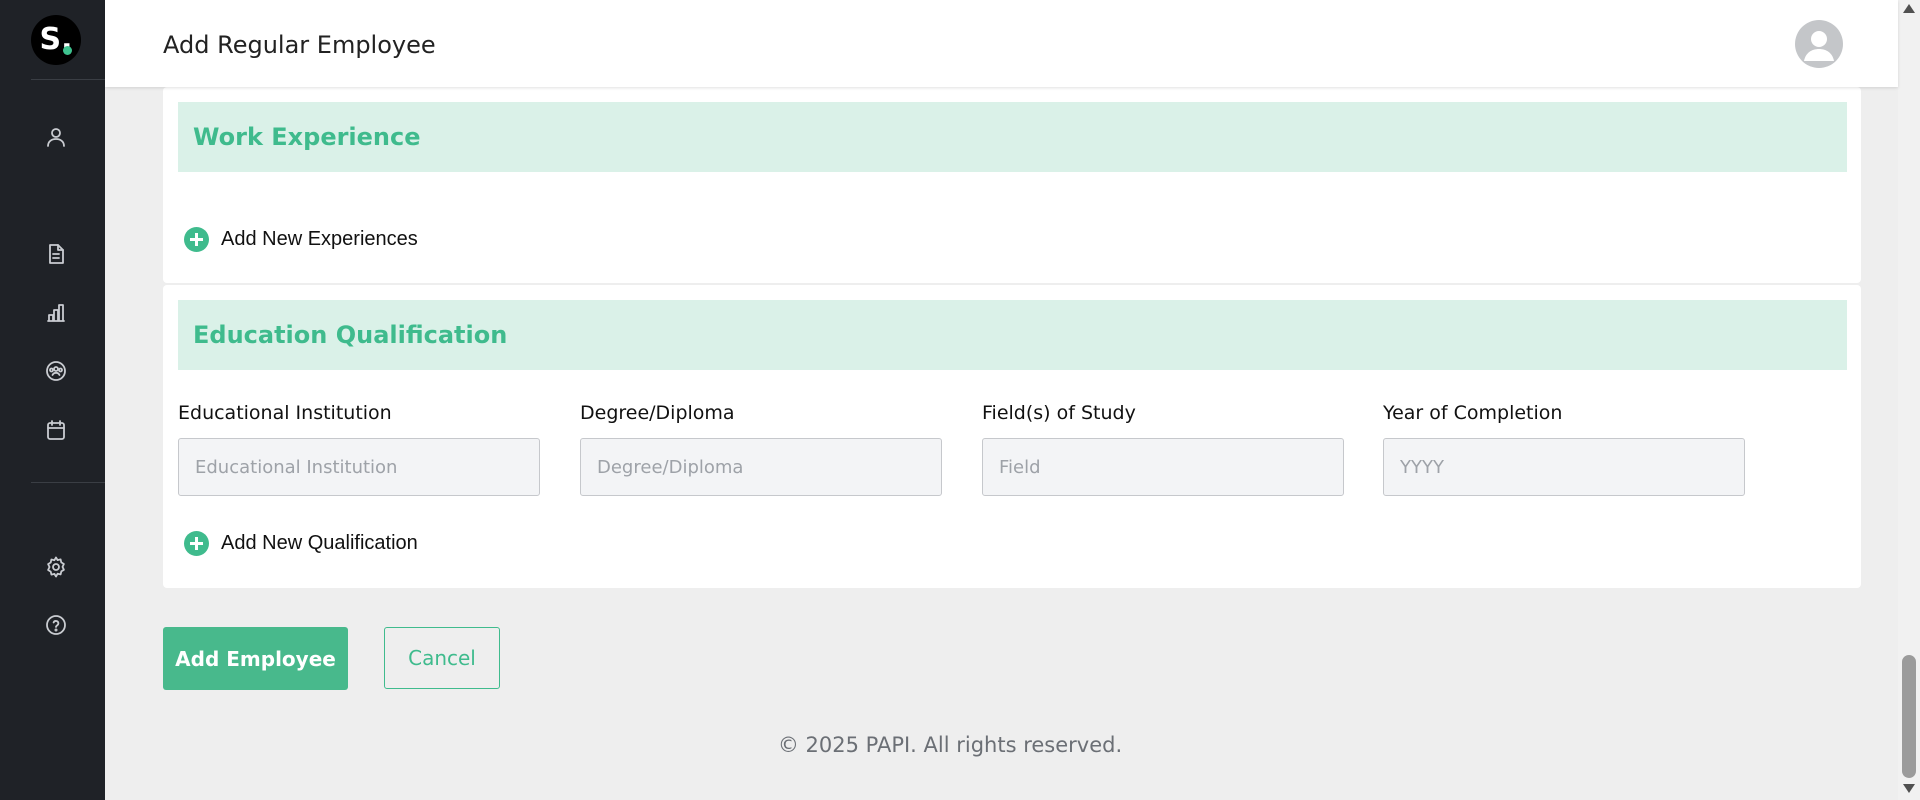  I want to click on page-title: Add Regular Employee, so click(299, 45).